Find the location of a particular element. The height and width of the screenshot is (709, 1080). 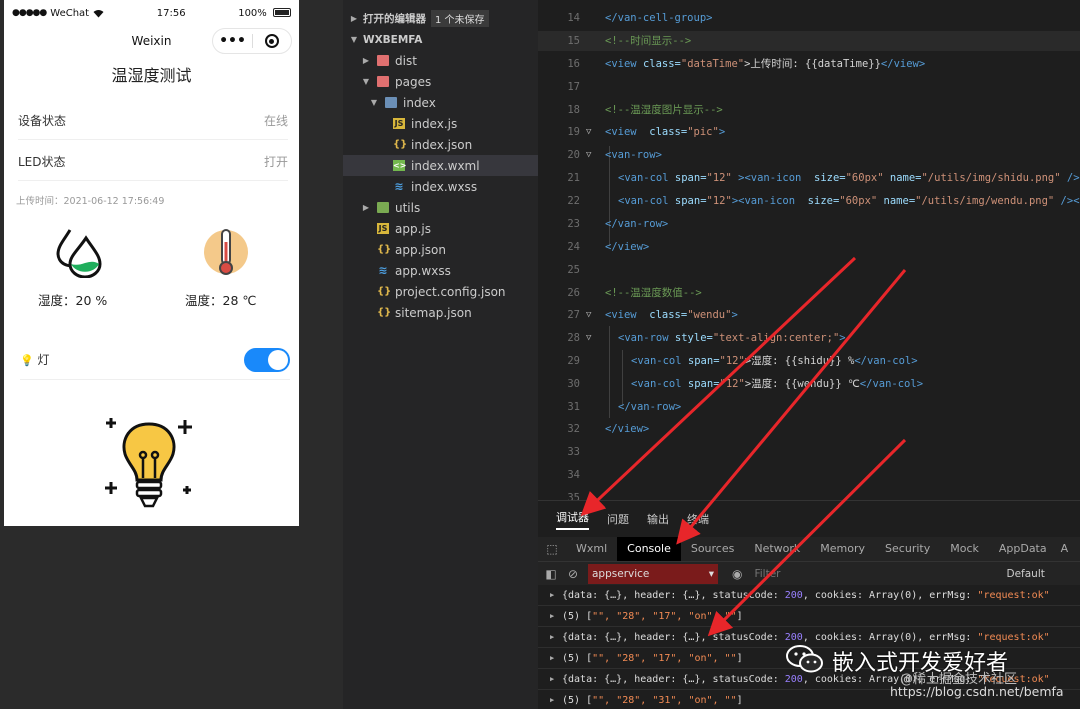

tree-item-index-js: JS index.js is located at coordinates (440, 123).